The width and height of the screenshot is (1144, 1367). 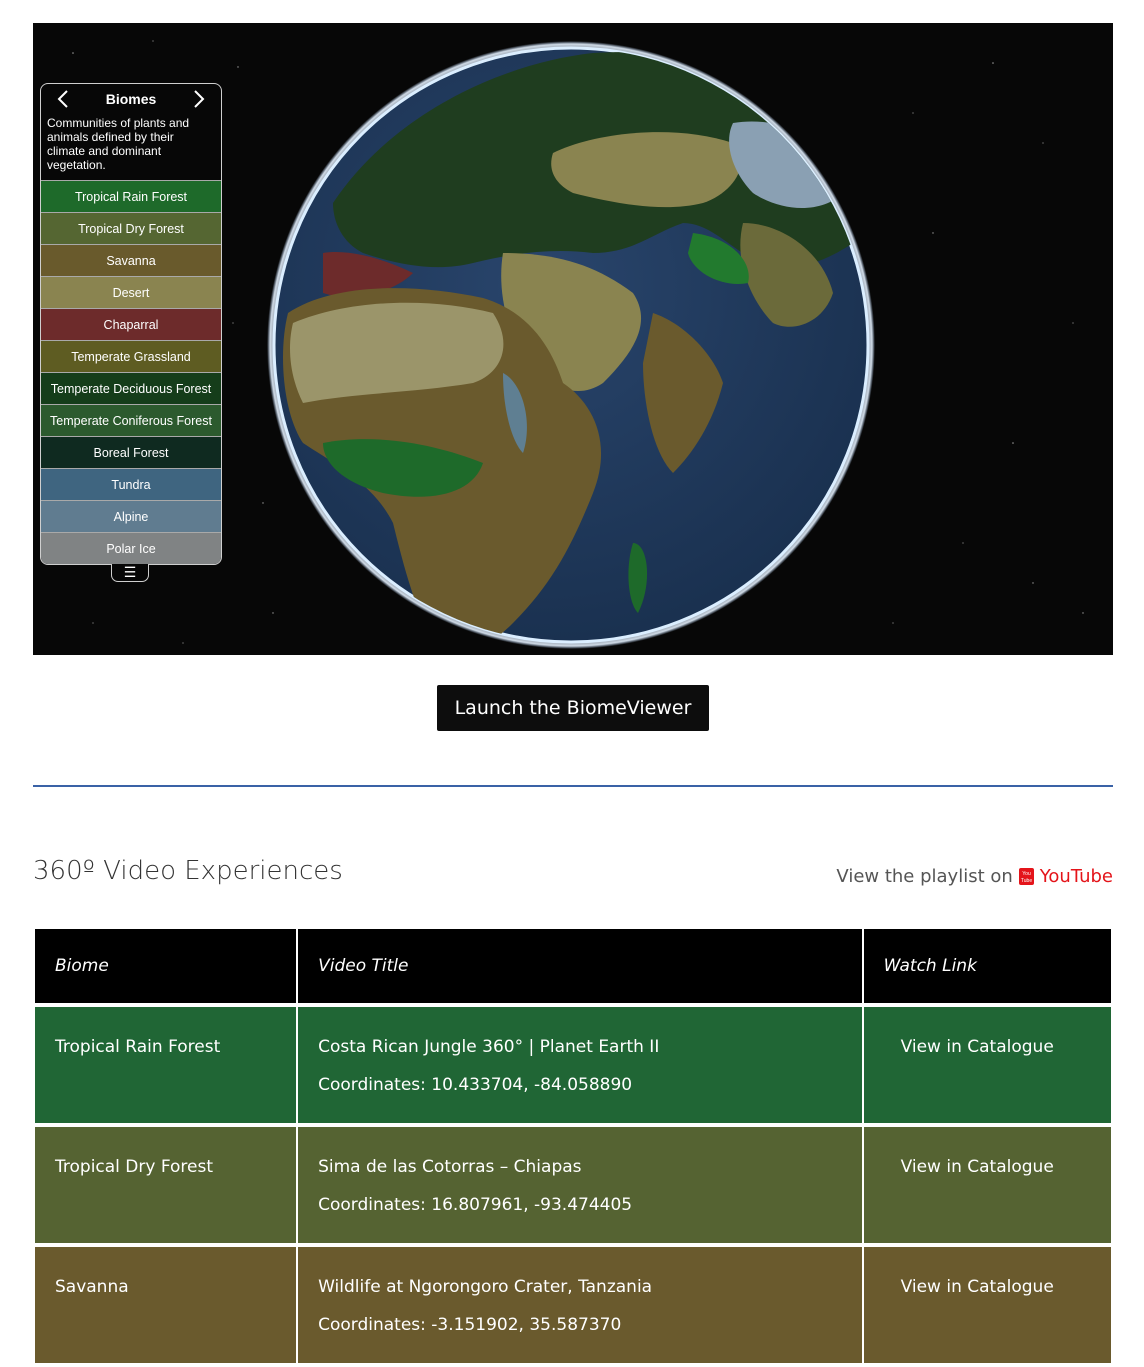 I want to click on biome-cell: Tropical Rain Forest, so click(x=166, y=1065).